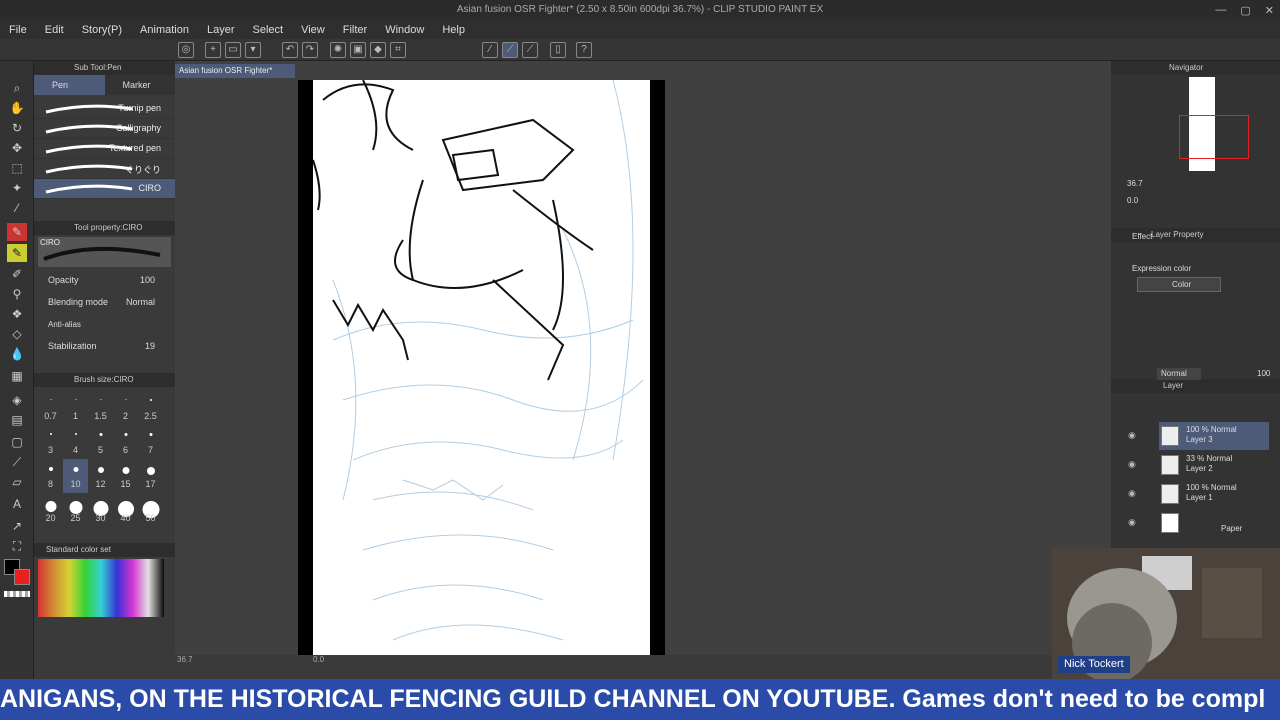 This screenshot has height=720, width=1280. Describe the element at coordinates (584, 50) in the screenshot. I see `help-icon: ?` at that location.